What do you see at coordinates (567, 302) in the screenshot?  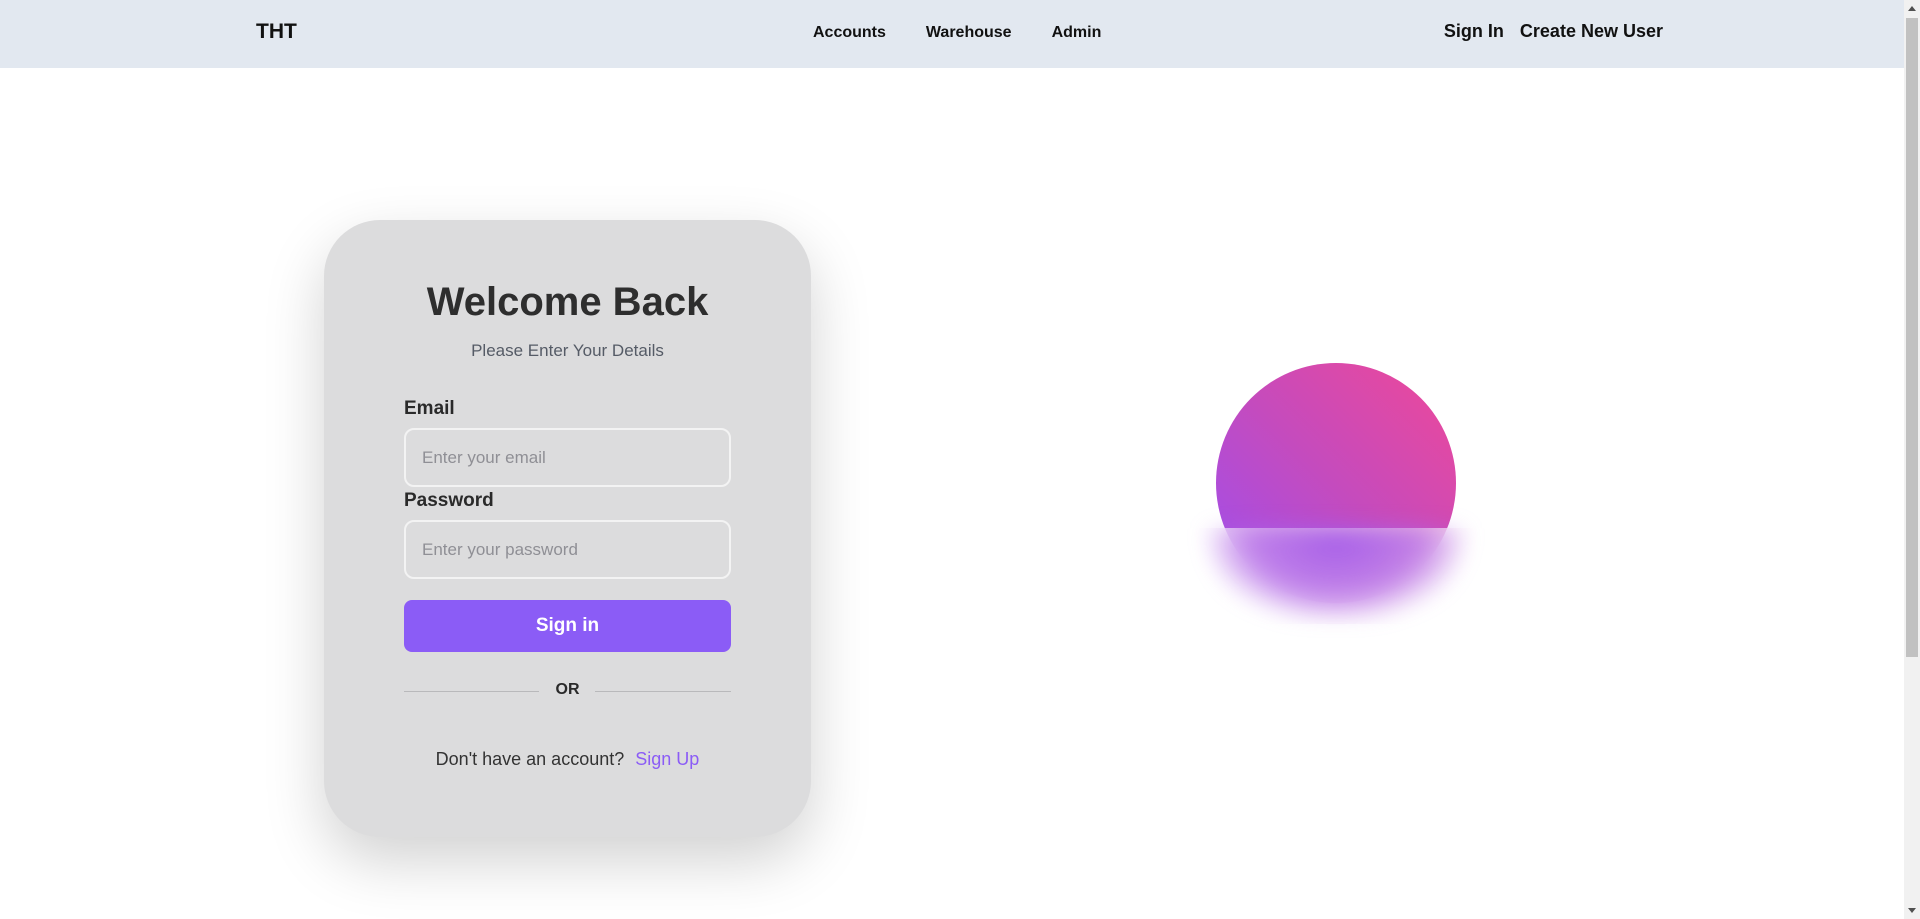 I see `login-title: Welcome Back` at bounding box center [567, 302].